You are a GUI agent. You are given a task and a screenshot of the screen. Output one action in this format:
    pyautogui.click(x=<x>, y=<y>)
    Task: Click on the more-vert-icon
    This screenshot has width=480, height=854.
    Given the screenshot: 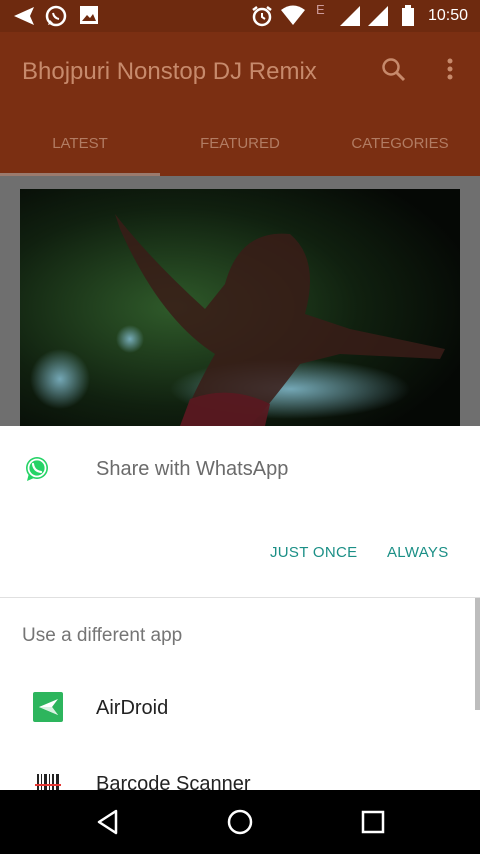 What is the action you would take?
    pyautogui.click(x=450, y=72)
    